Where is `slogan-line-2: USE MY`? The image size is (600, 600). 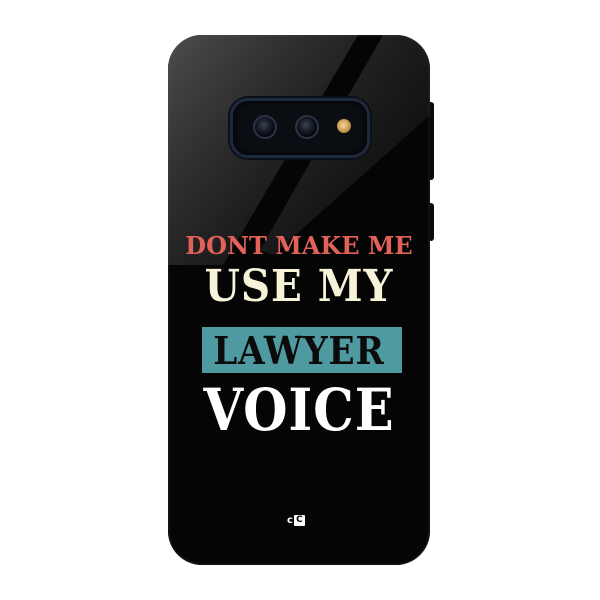
slogan-line-2: USE MY is located at coordinates (299, 286).